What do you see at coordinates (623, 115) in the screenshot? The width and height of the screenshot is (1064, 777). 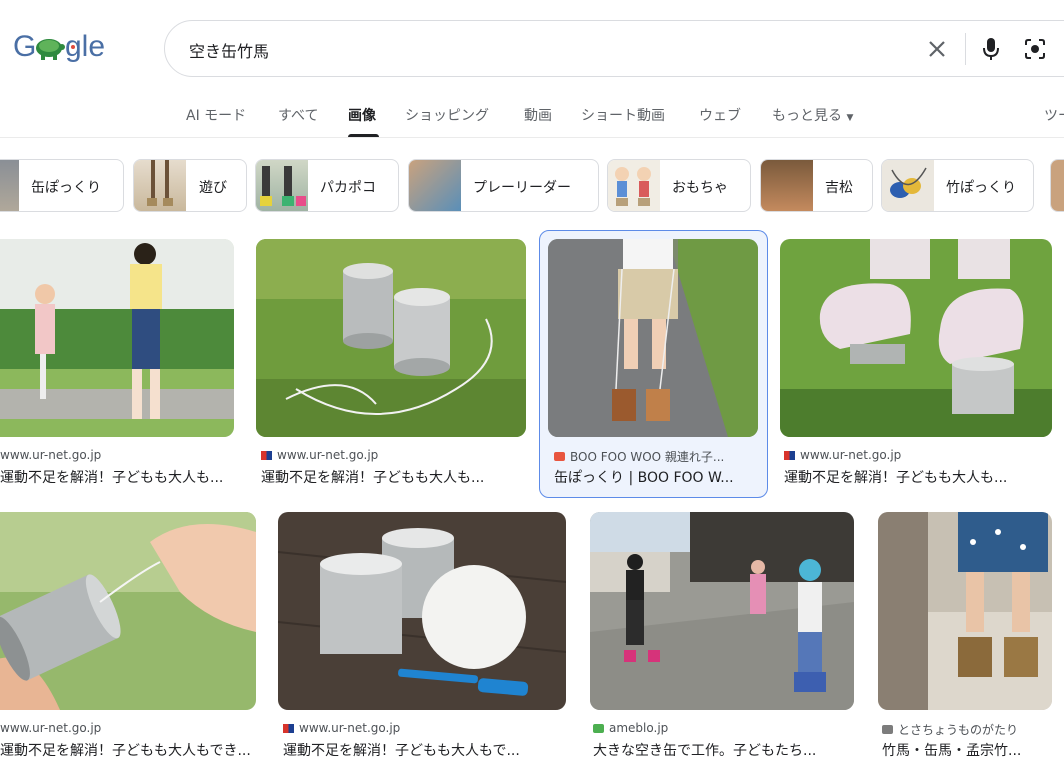 I see `tab-short-videos: ショート動画` at bounding box center [623, 115].